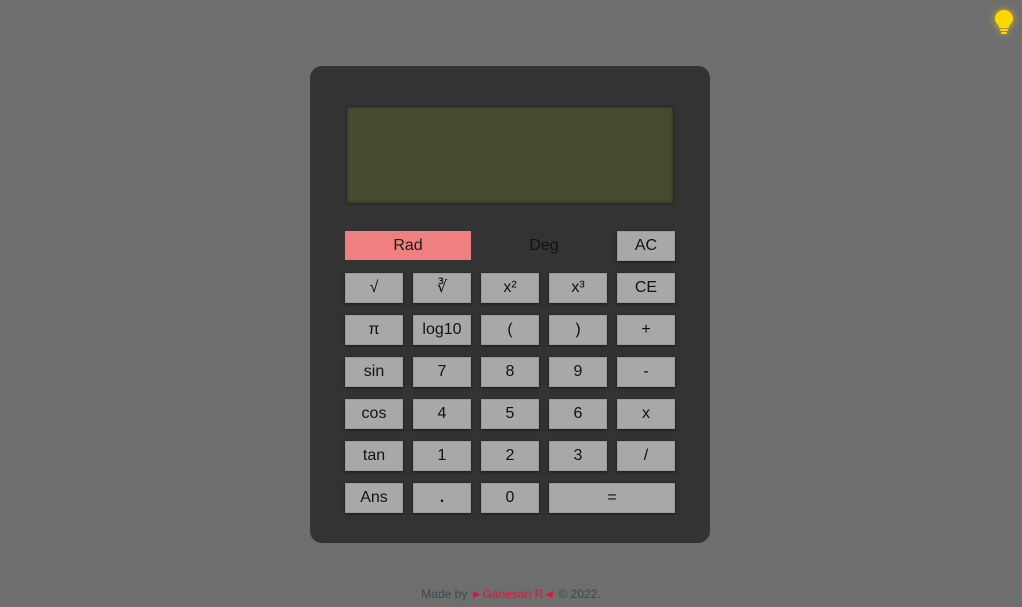 The height and width of the screenshot is (607, 1022). I want to click on digit-0-button: 0, so click(510, 498).